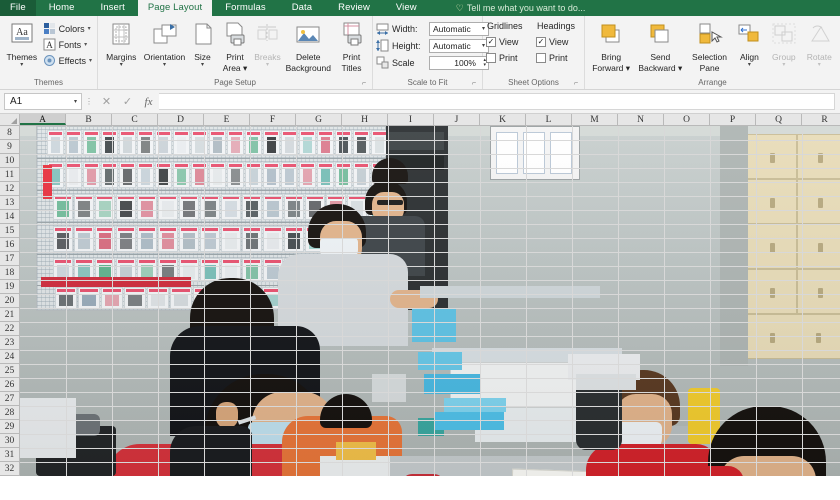 Image resolution: width=840 pixels, height=500 pixels. What do you see at coordinates (43, 119) in the screenshot?
I see `column-header-a: A` at bounding box center [43, 119].